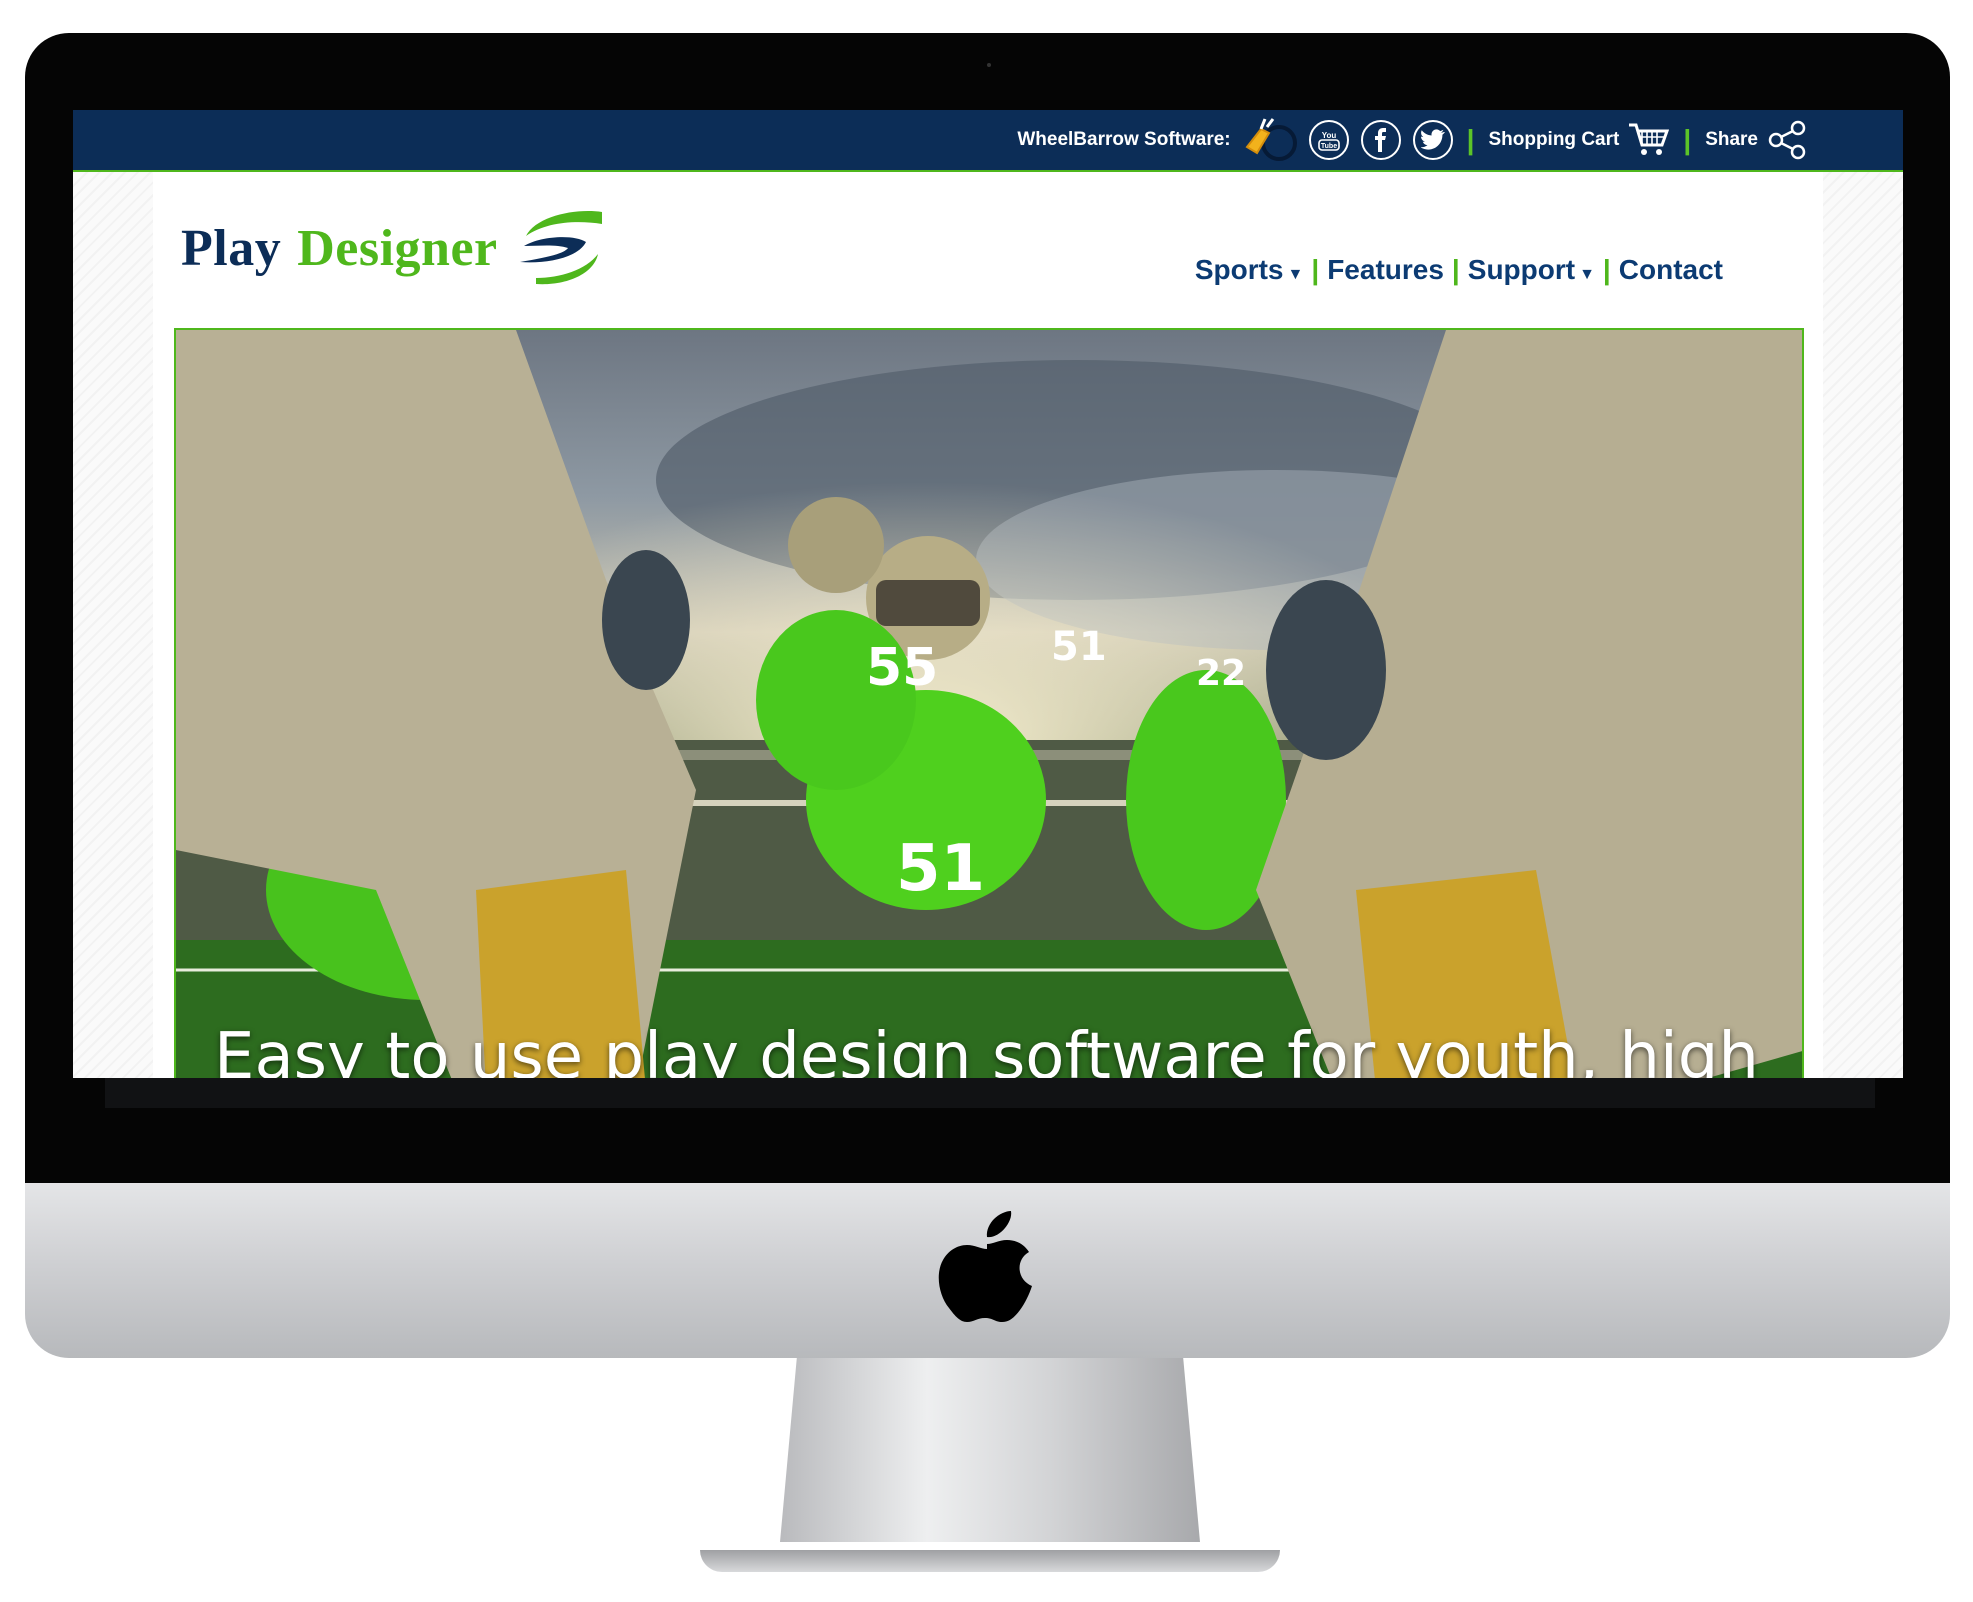  I want to click on main-nav: Sports ▼ | Features | Support ▼ | Contact, so click(1459, 270).